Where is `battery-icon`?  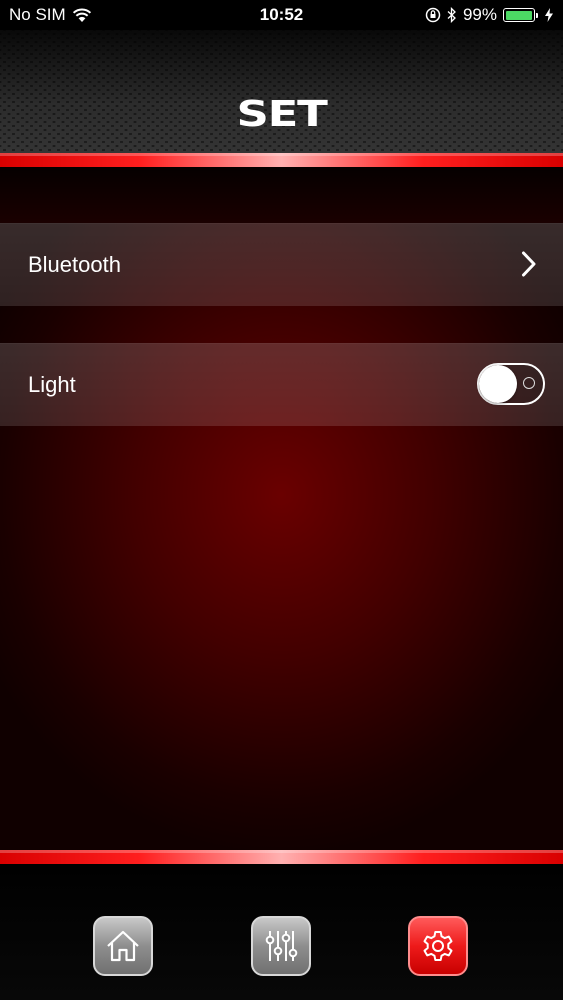 battery-icon is located at coordinates (520, 15).